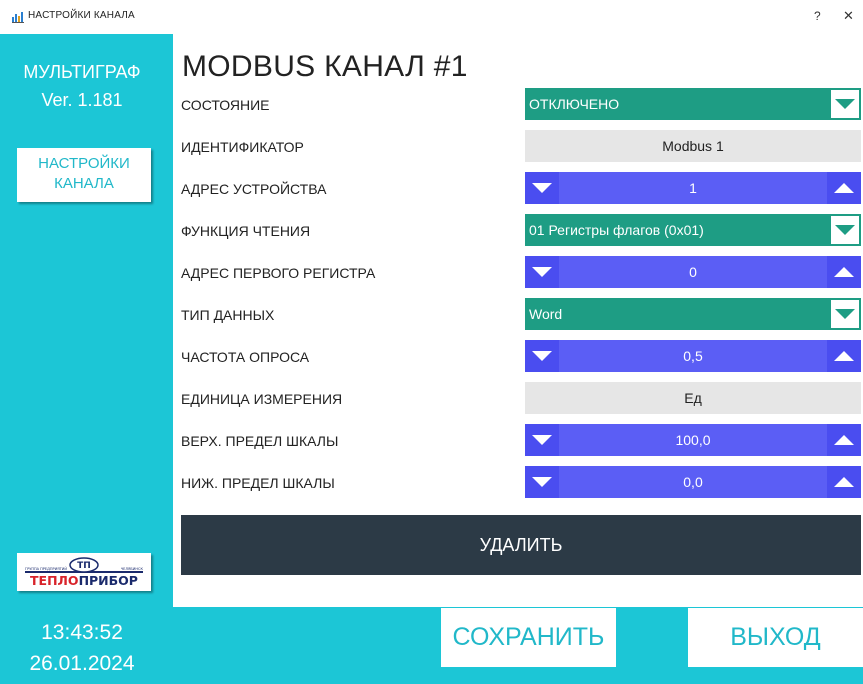 This screenshot has width=863, height=684. I want to click on app-brand: МУЛЬТИГРАФ Ver. 1.181, so click(82, 86).